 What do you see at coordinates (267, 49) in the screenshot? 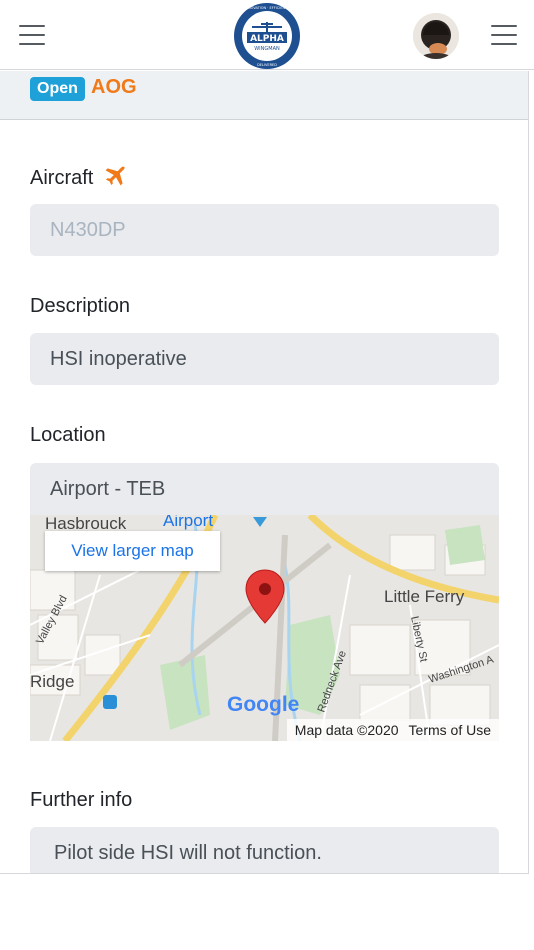
I see `logo-sub-text: WINGMAN` at bounding box center [267, 49].